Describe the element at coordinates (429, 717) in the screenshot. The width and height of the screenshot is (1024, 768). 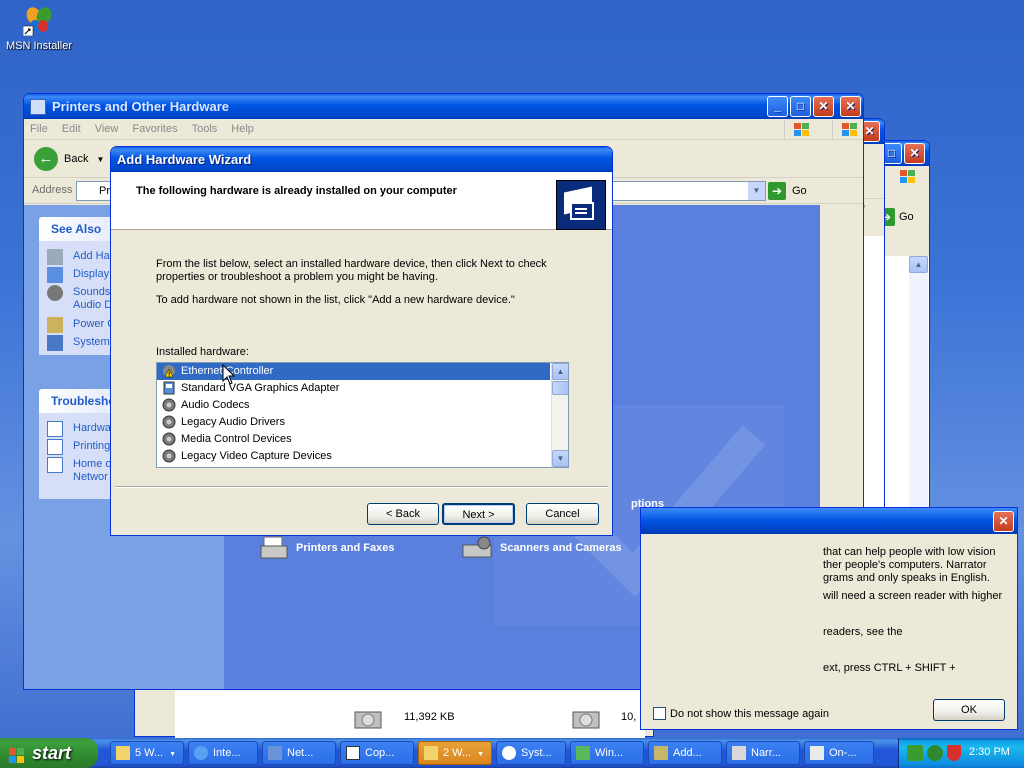
I see `file-size-text: 11,392 KB` at that location.